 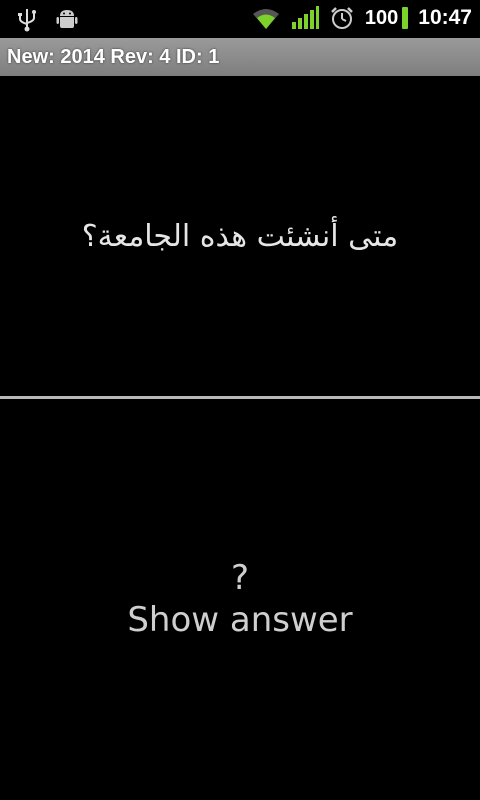 I want to click on card-question: متى أنشئت هذه الجامعة؟, so click(x=240, y=236).